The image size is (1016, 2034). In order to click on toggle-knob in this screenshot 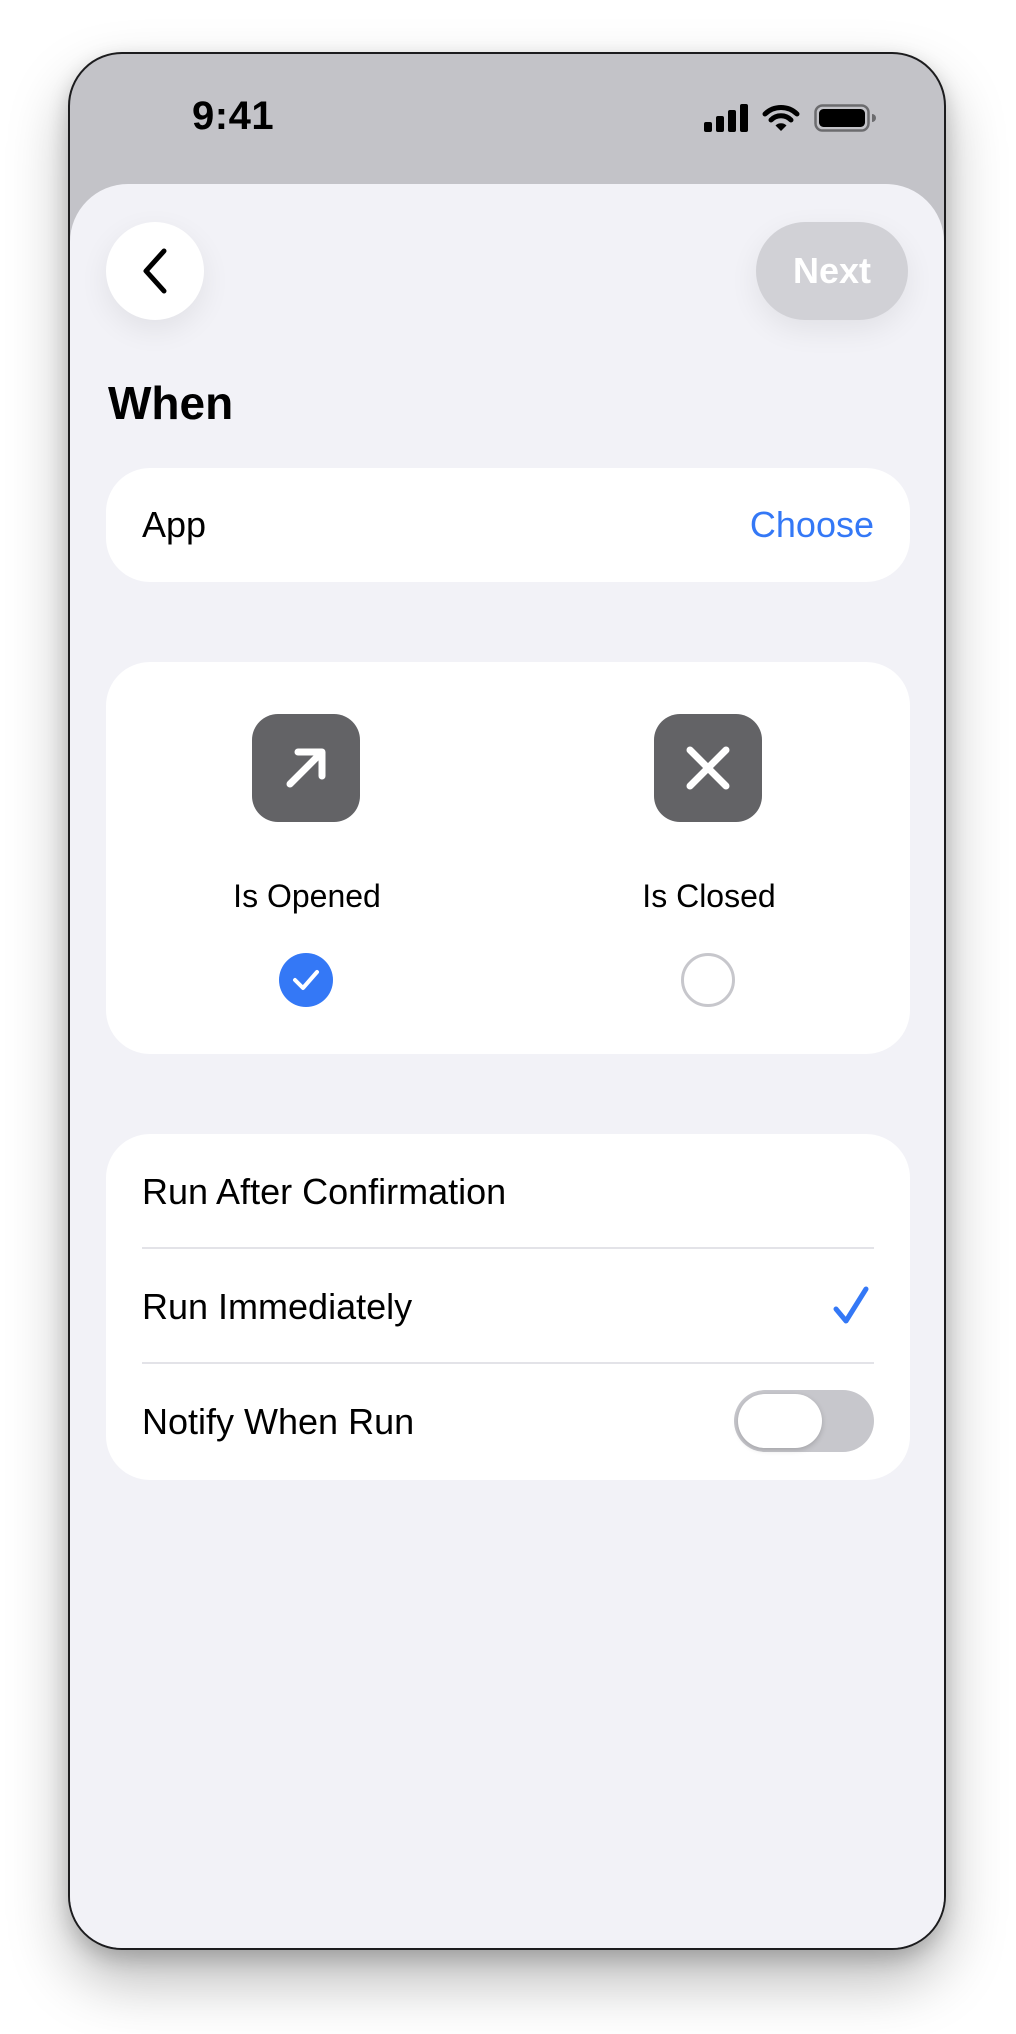, I will do `click(780, 1421)`.